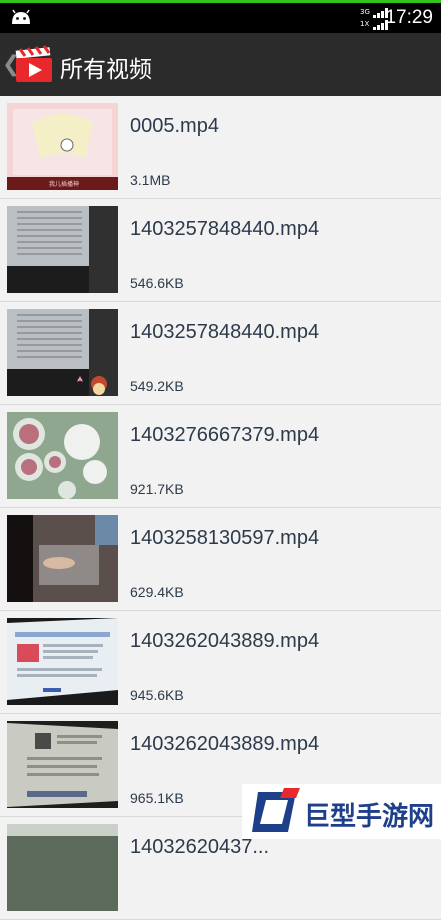 Image resolution: width=441 pixels, height=920 pixels. I want to click on video-thumbnail: 我儿插播神, so click(62, 146).